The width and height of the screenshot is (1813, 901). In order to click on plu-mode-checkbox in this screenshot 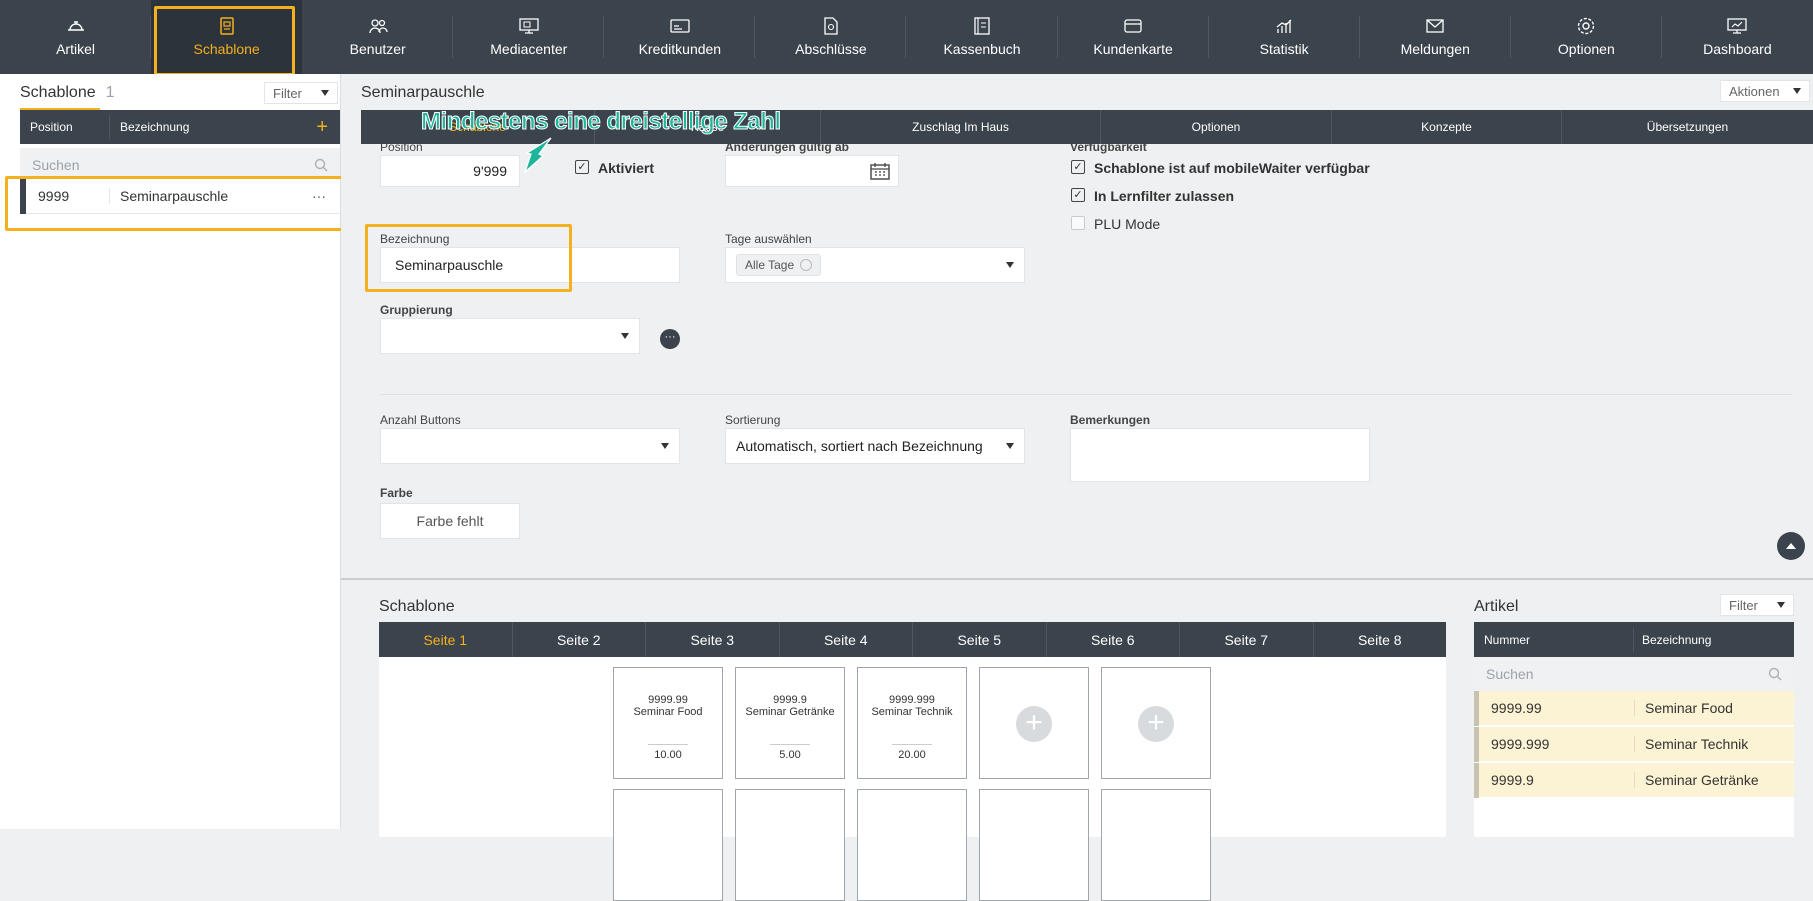, I will do `click(1078, 223)`.